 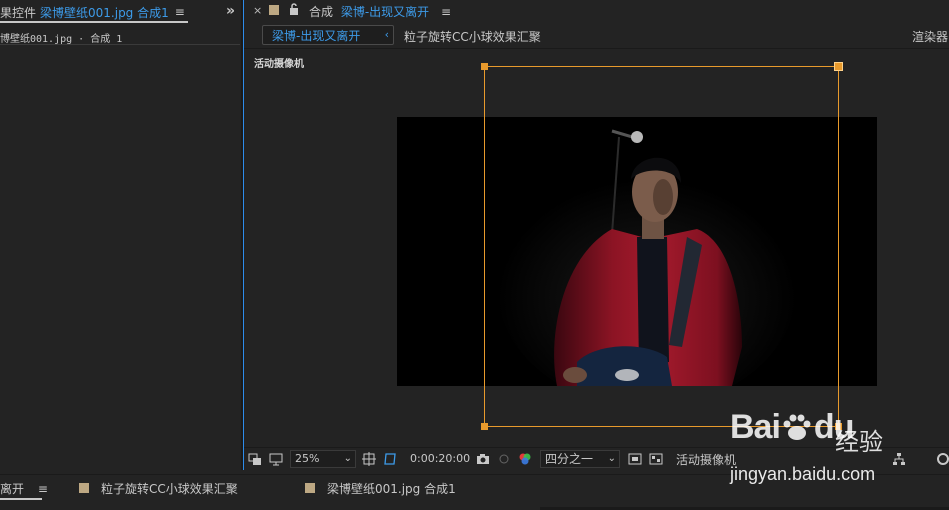 What do you see at coordinates (18, 12) in the screenshot?
I see `tab-effect-controls-prefix: 果控件` at bounding box center [18, 12].